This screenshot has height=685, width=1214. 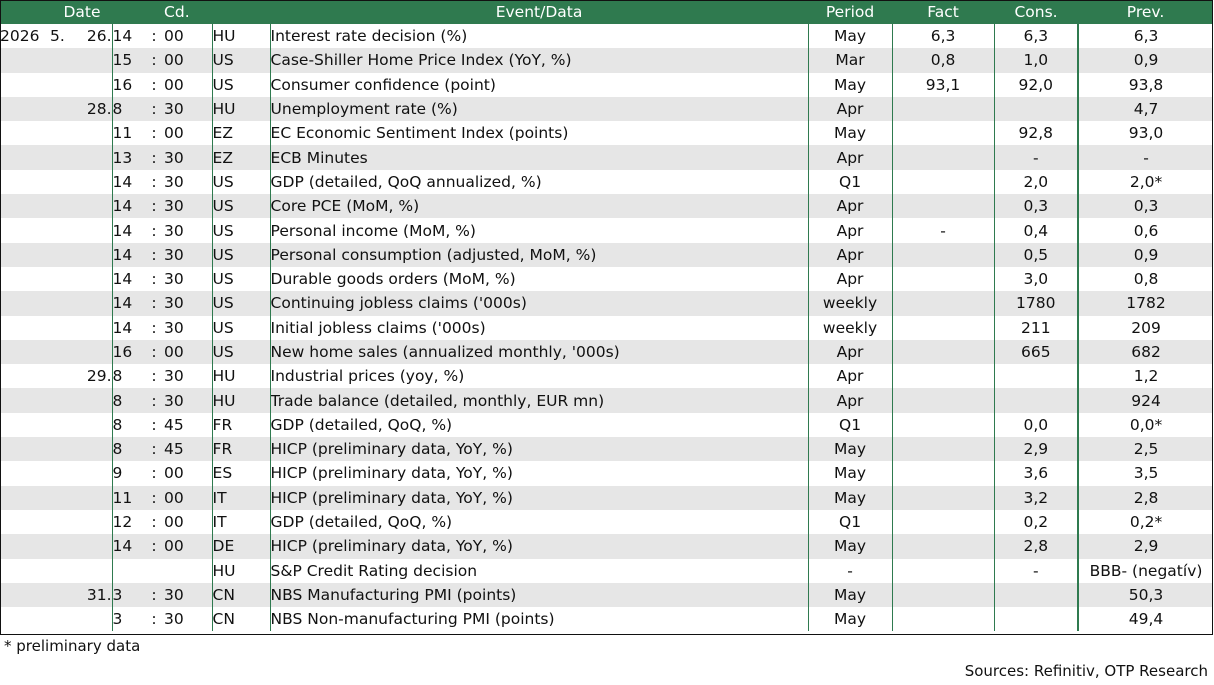 What do you see at coordinates (539, 570) in the screenshot?
I see `cell-event: S&P Credit Rating decision` at bounding box center [539, 570].